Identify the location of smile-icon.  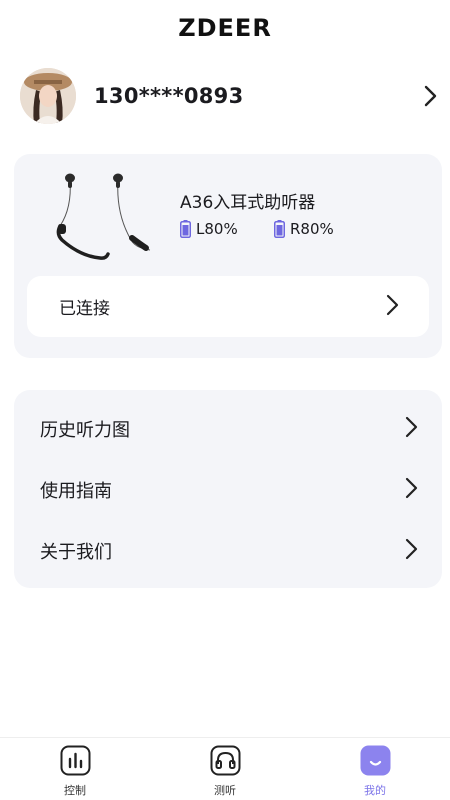
(375, 760).